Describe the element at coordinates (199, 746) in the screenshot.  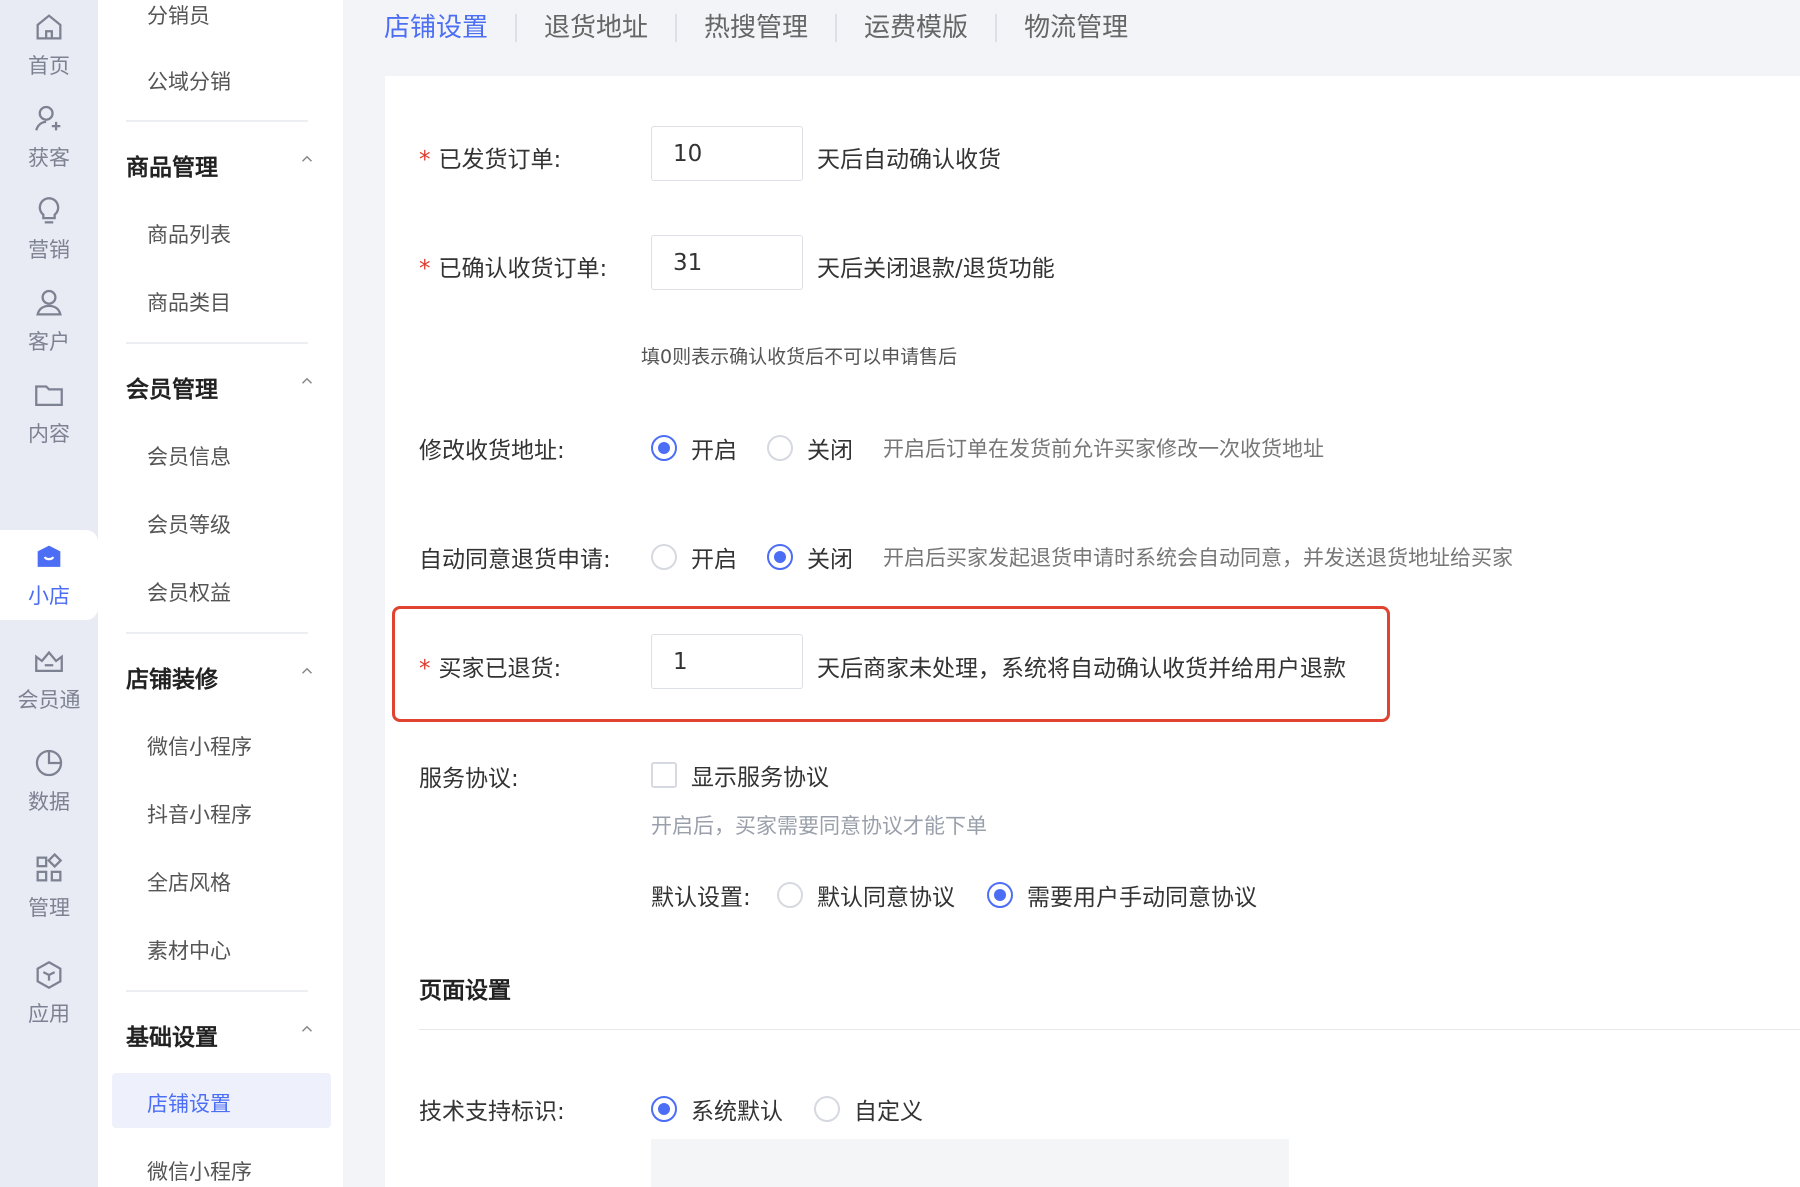
I see `submenu-item-wechat-miniprogram: 微信小程序` at that location.